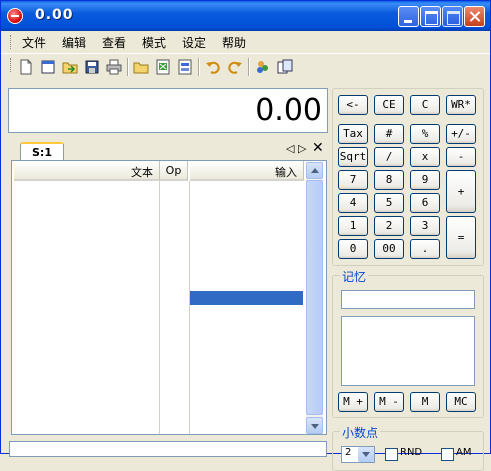 The height and width of the screenshot is (471, 491). Describe the element at coordinates (425, 157) in the screenshot. I see `multiply-button: x` at that location.